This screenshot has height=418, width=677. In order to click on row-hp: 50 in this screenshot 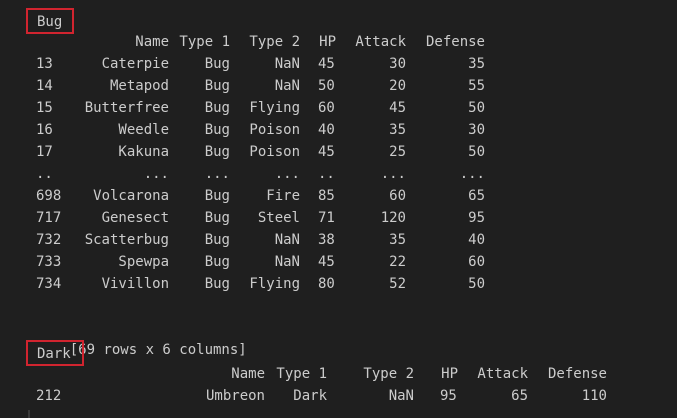, I will do `click(326, 86)`.